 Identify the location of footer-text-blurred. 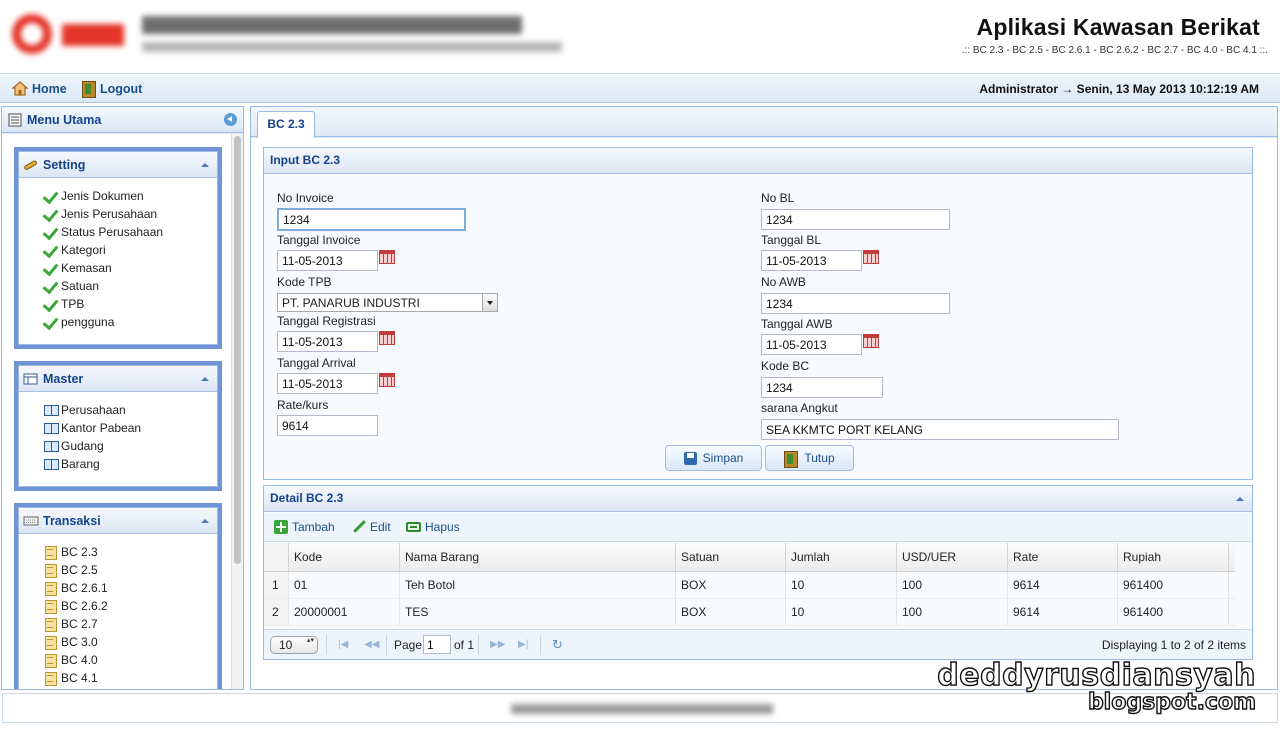
(642, 709).